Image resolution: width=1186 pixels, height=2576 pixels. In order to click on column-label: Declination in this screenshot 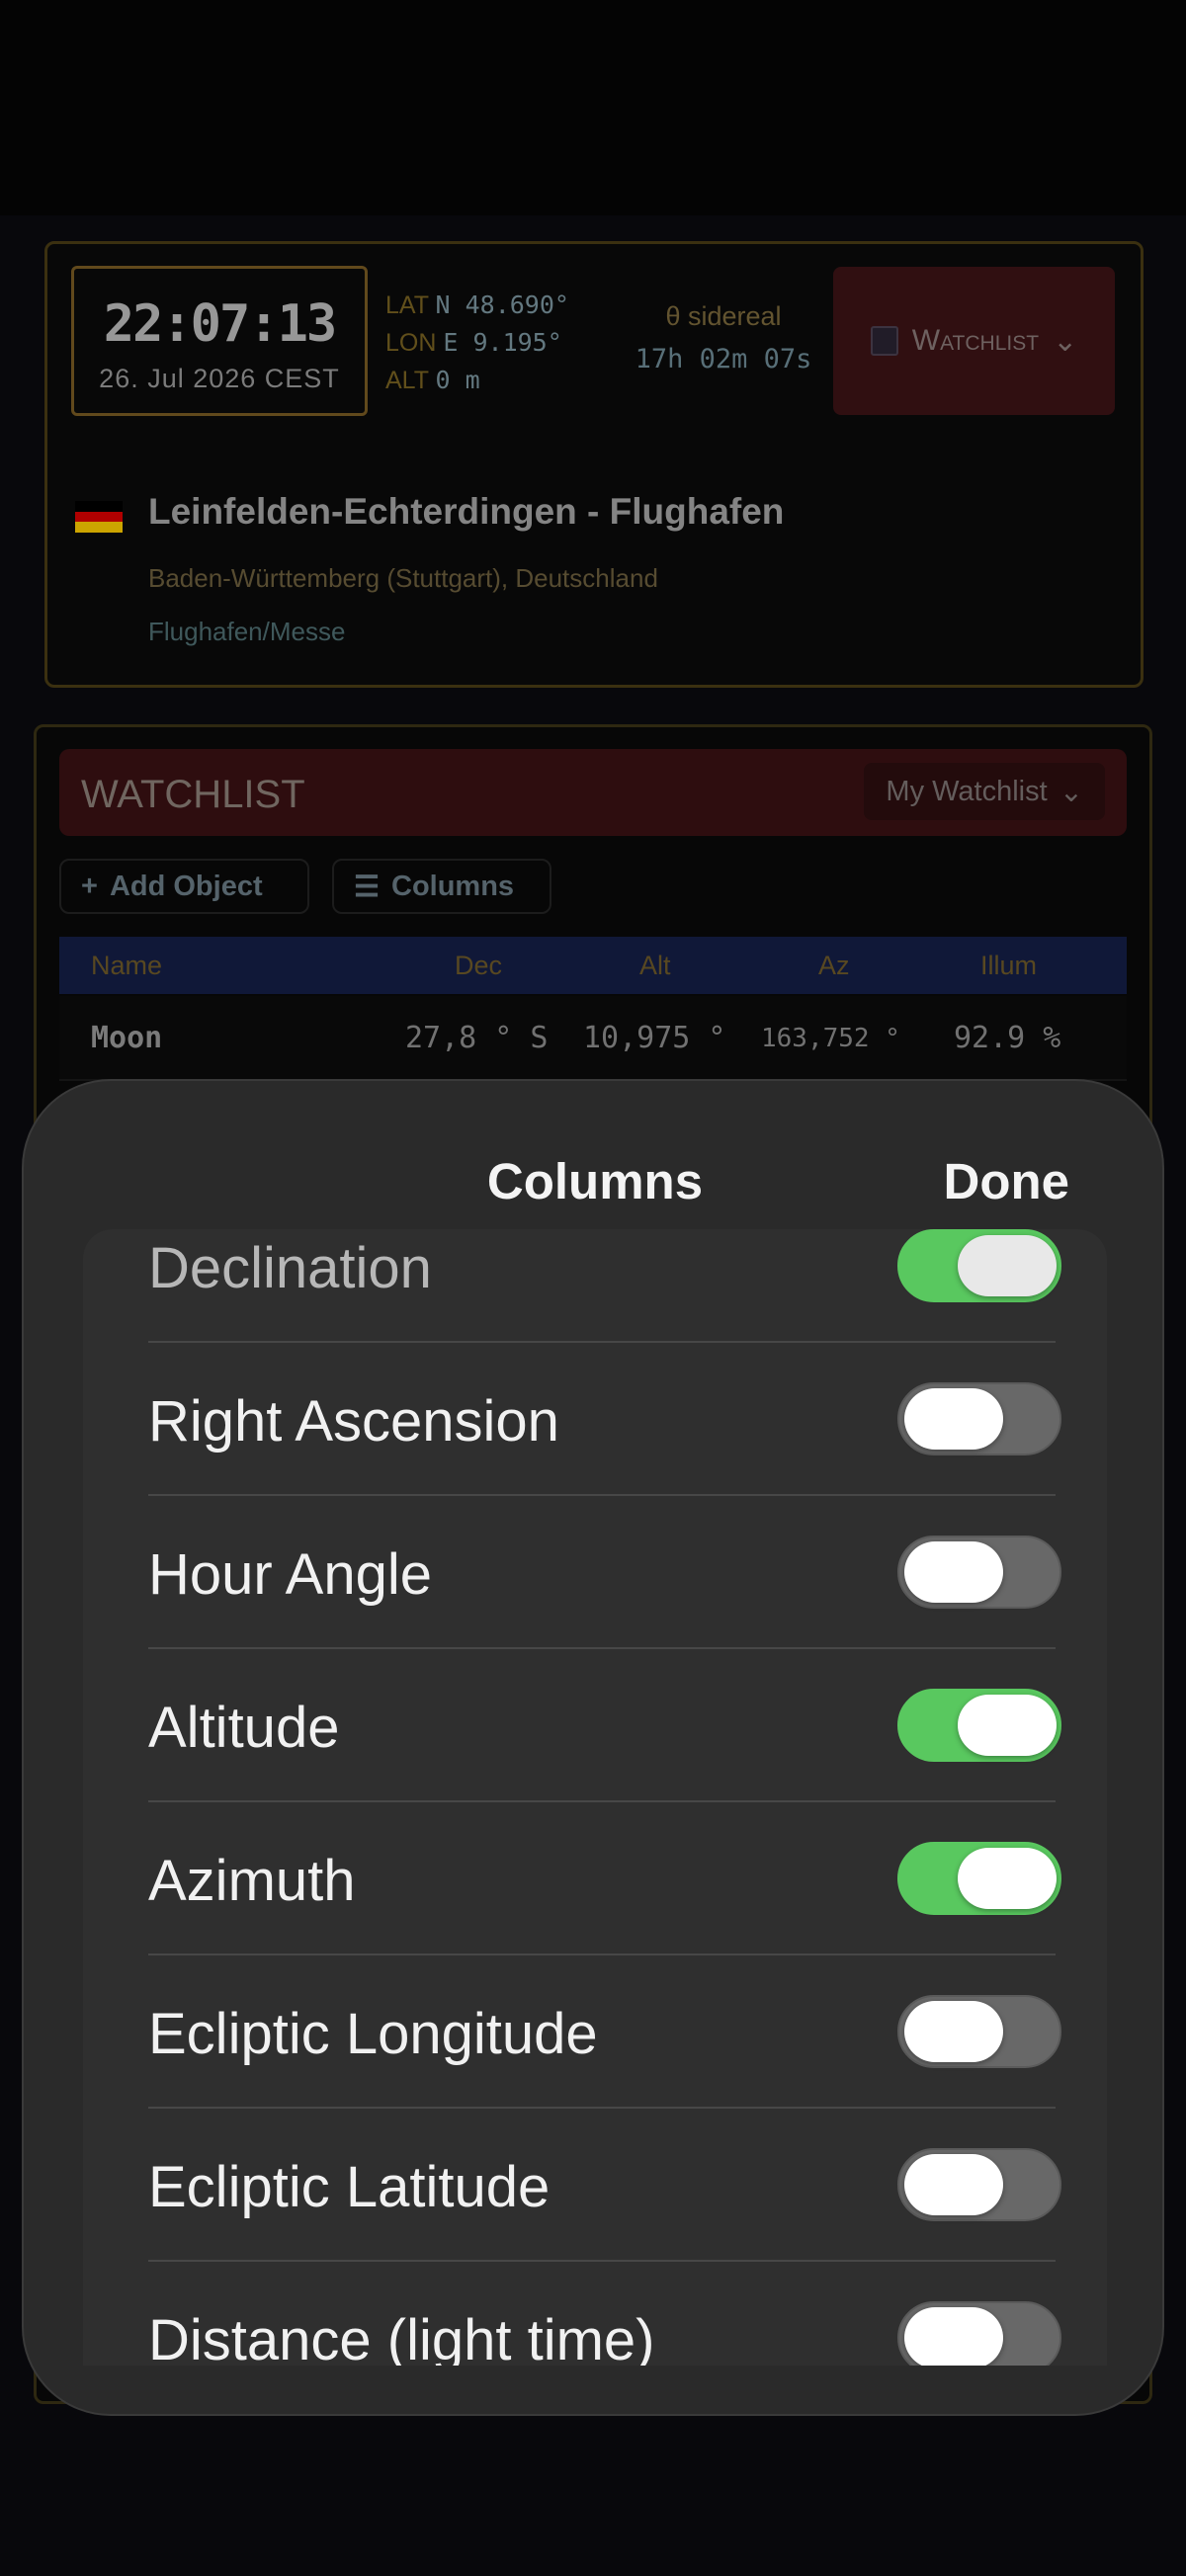, I will do `click(290, 1268)`.